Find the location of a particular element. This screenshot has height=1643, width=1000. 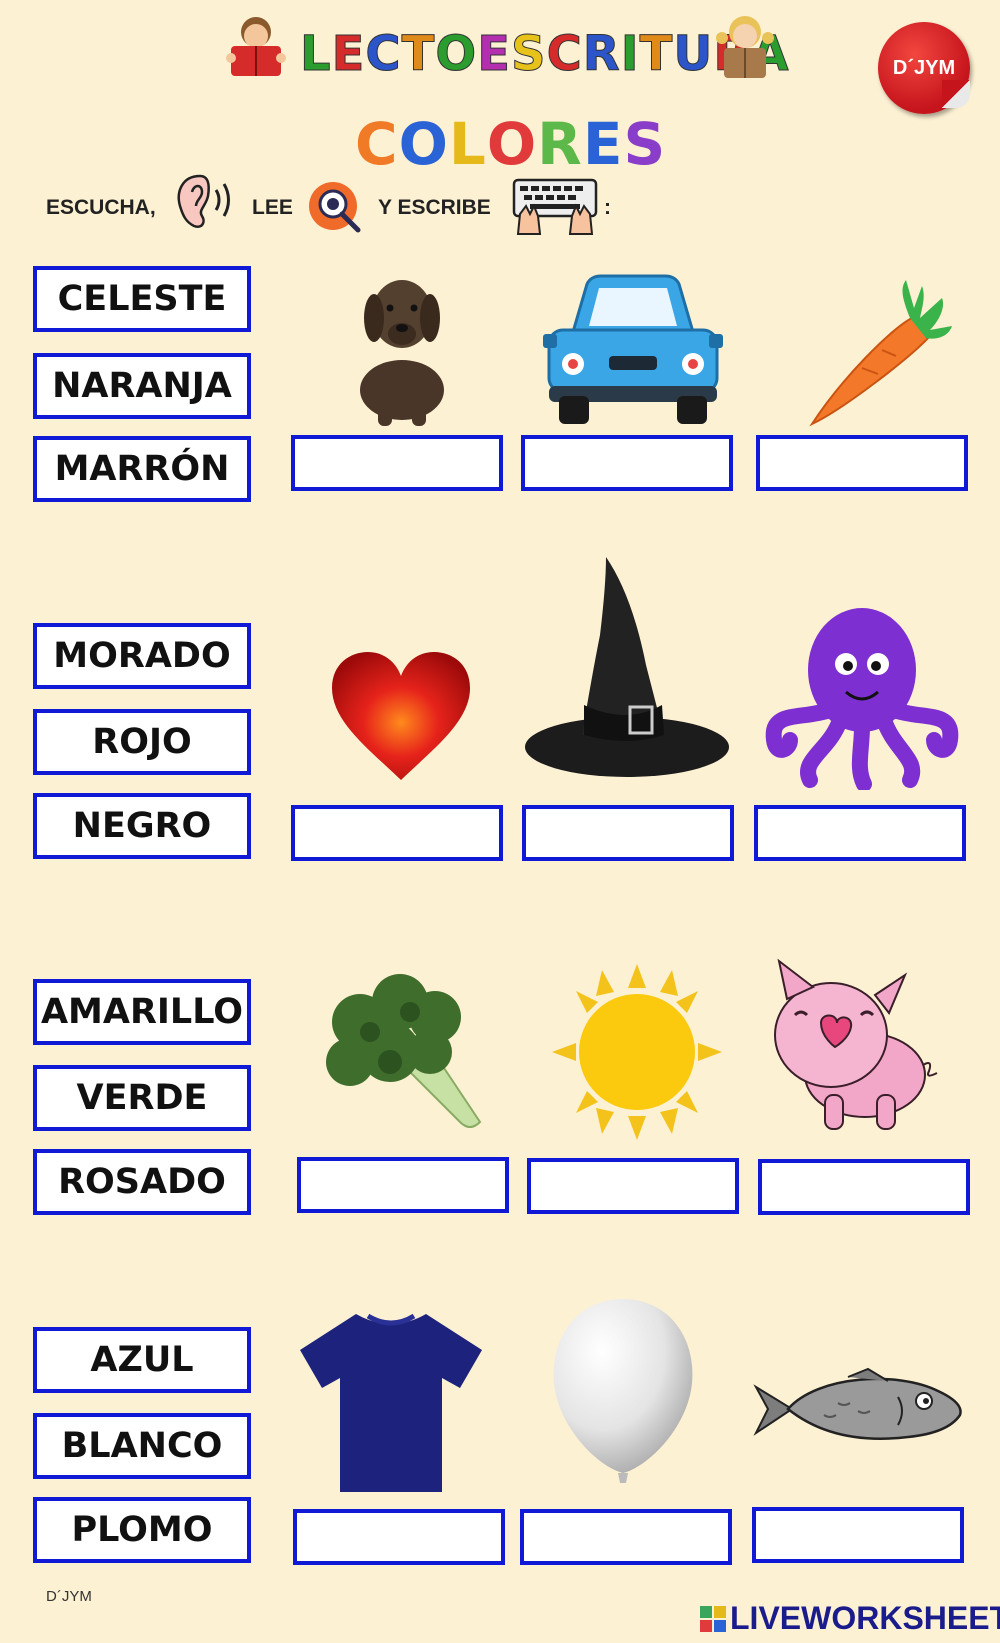

word-card: AMARILLO is located at coordinates (142, 1012).